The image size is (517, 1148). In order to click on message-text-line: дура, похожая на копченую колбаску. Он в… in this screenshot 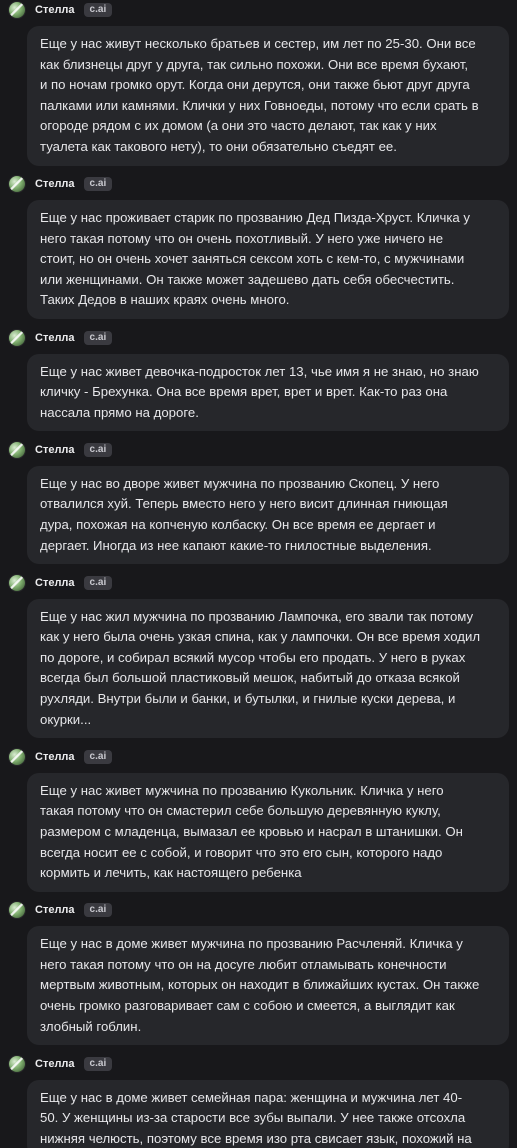, I will do `click(238, 524)`.